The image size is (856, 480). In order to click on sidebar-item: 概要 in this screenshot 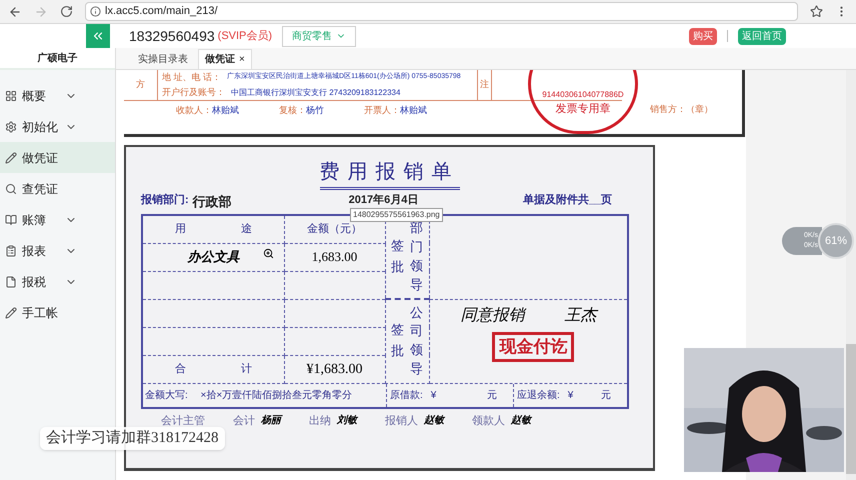, I will do `click(57, 95)`.